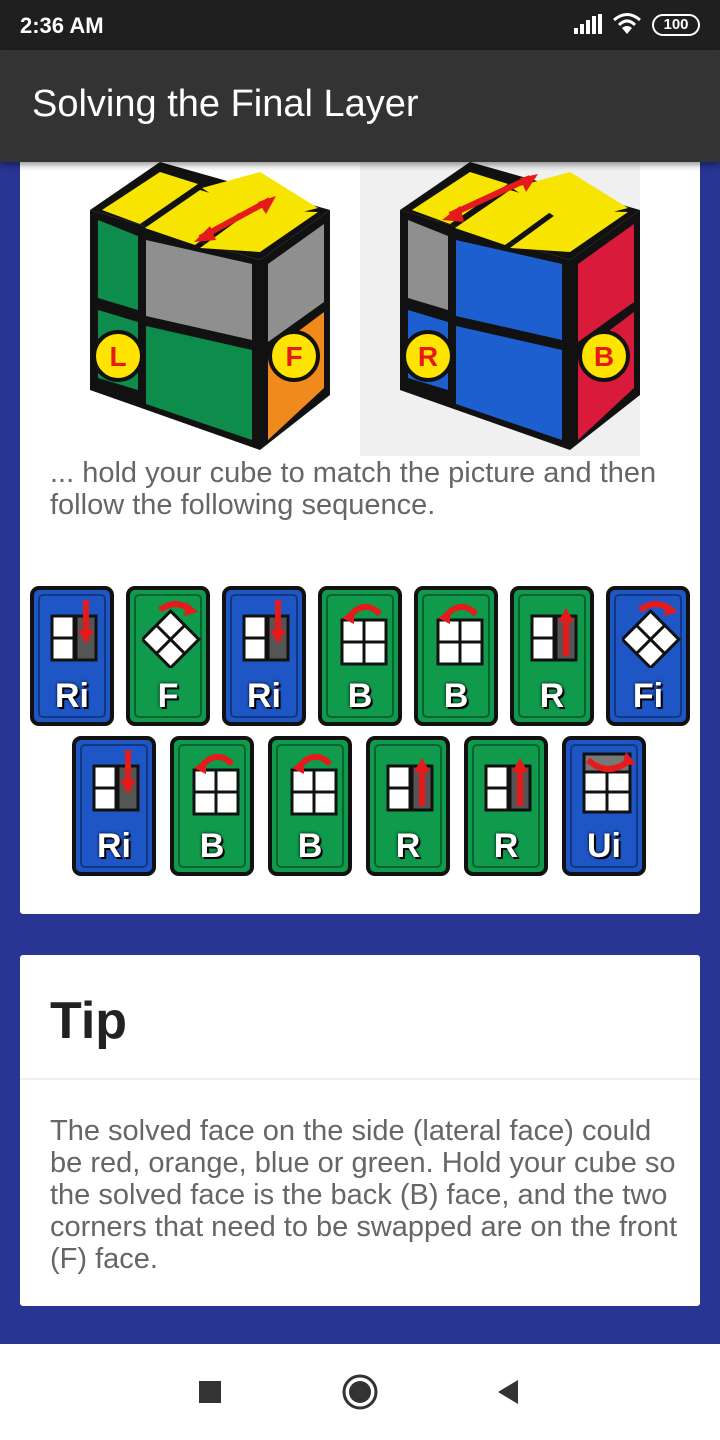 The image size is (720, 1440). I want to click on face-badge-r: R, so click(428, 356).